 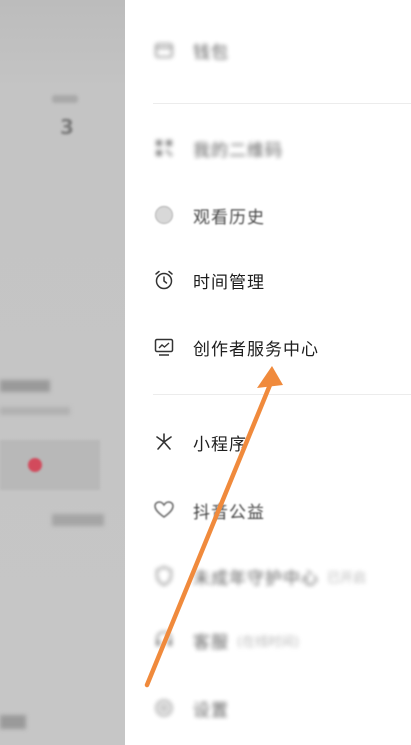 I want to click on bg-notification-dot, so click(x=35, y=465).